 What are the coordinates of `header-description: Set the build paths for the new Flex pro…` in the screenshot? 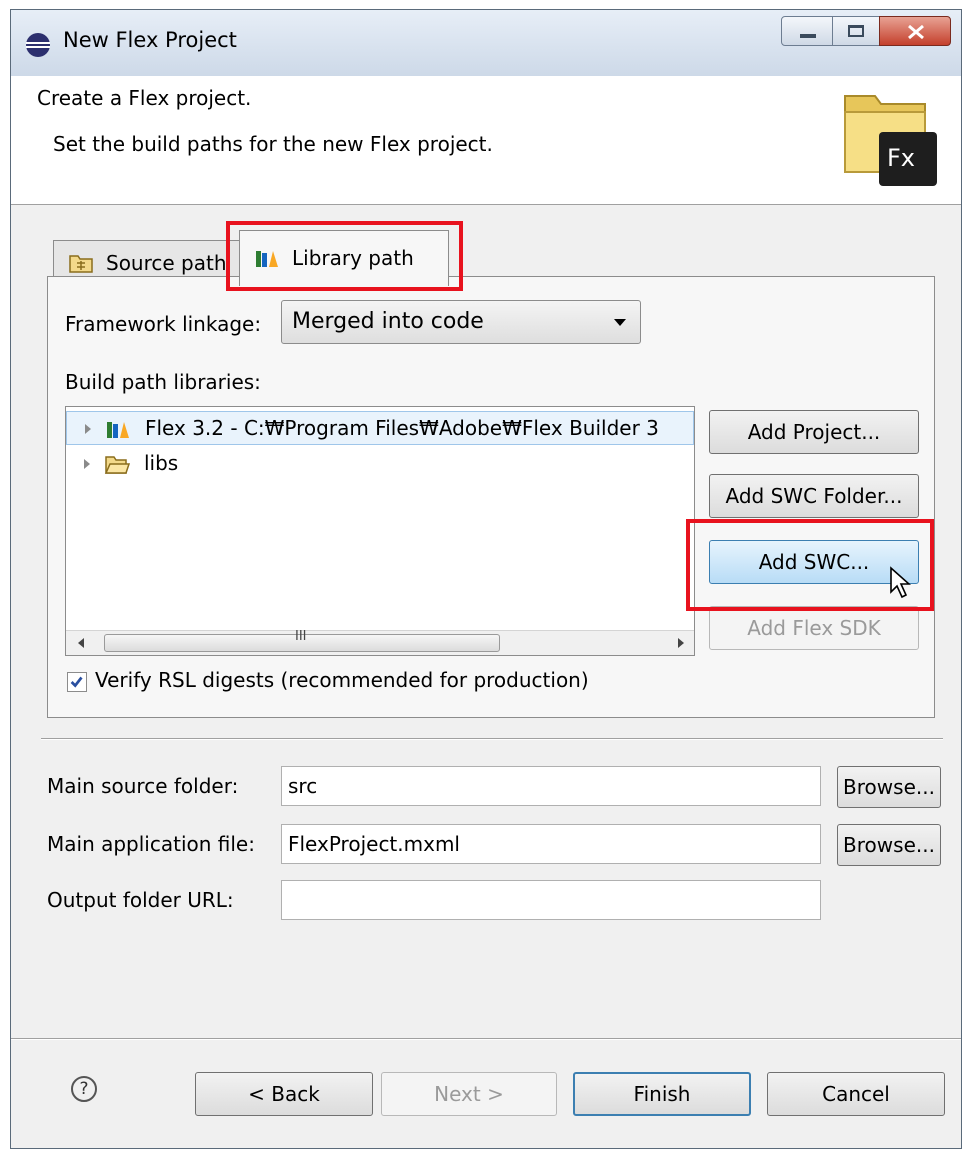 It's located at (273, 144).